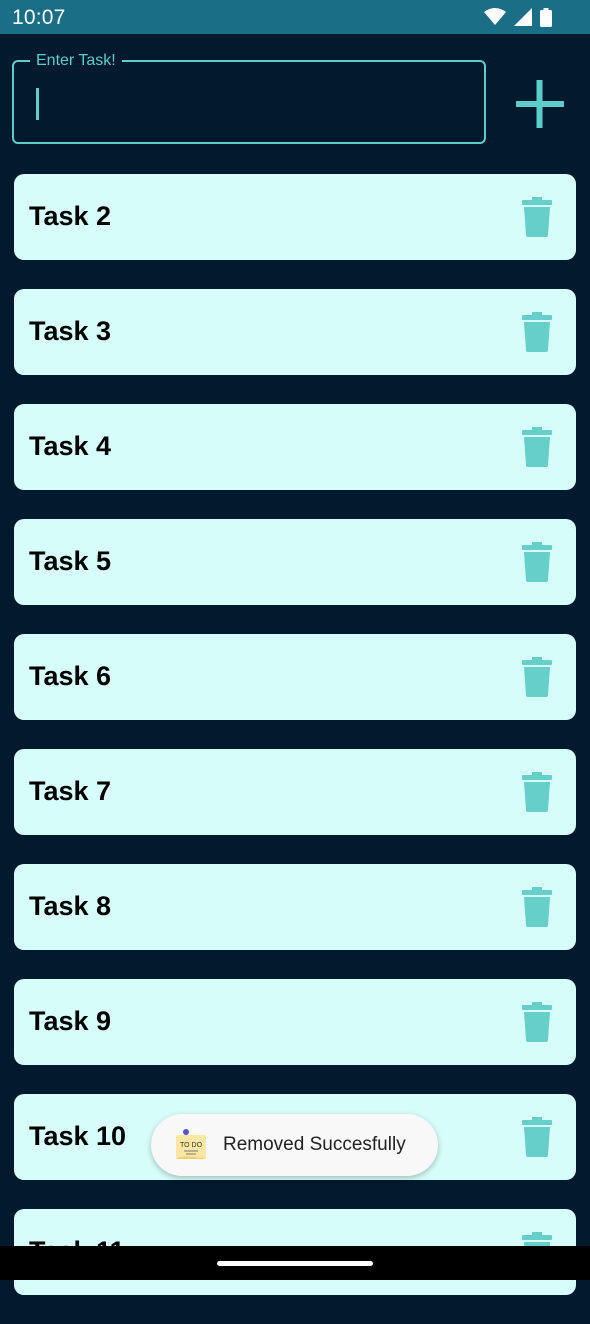  I want to click on task-card: Task 8, so click(295, 907).